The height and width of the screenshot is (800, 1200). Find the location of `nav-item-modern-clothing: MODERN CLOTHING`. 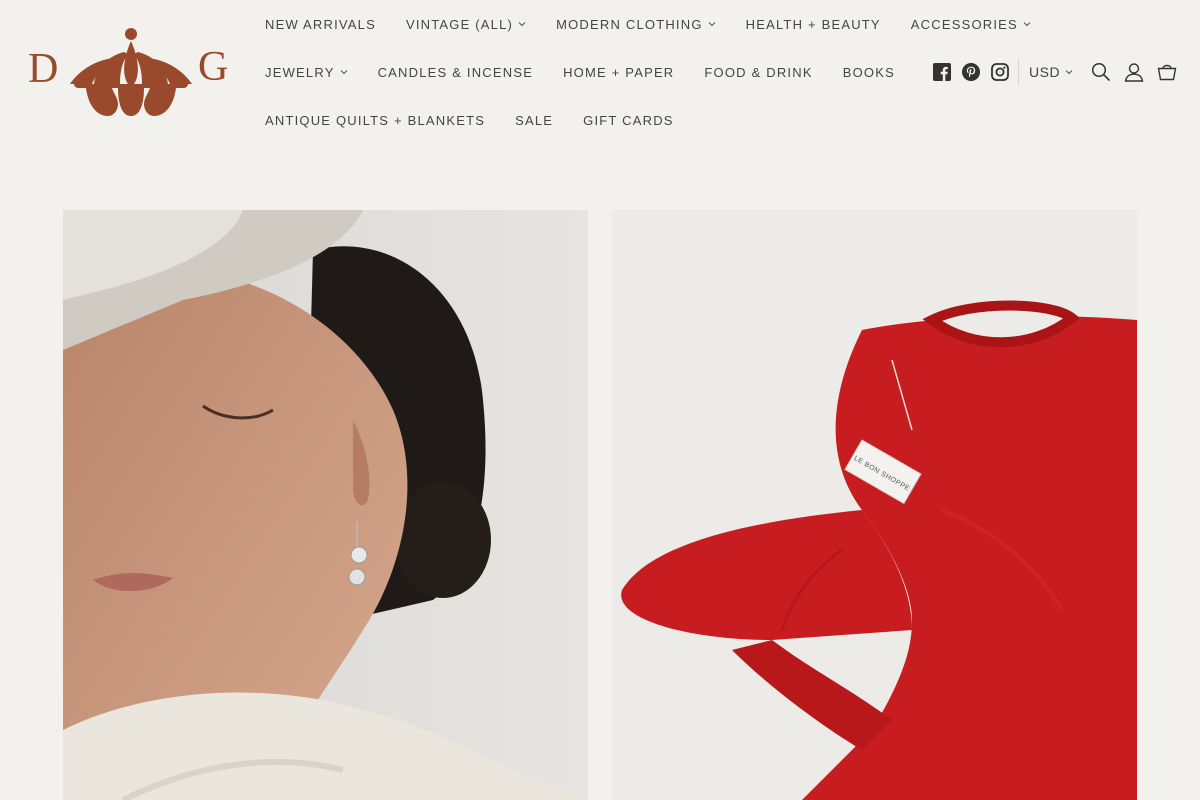

nav-item-modern-clothing: MODERN CLOTHING is located at coordinates (636, 24).